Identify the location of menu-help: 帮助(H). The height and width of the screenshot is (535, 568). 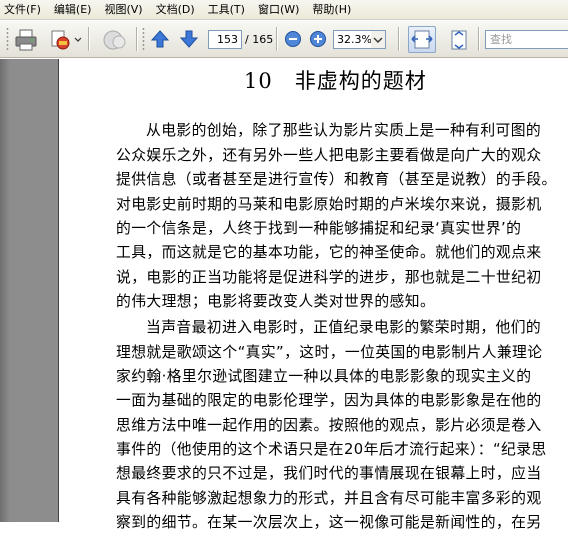
(332, 10).